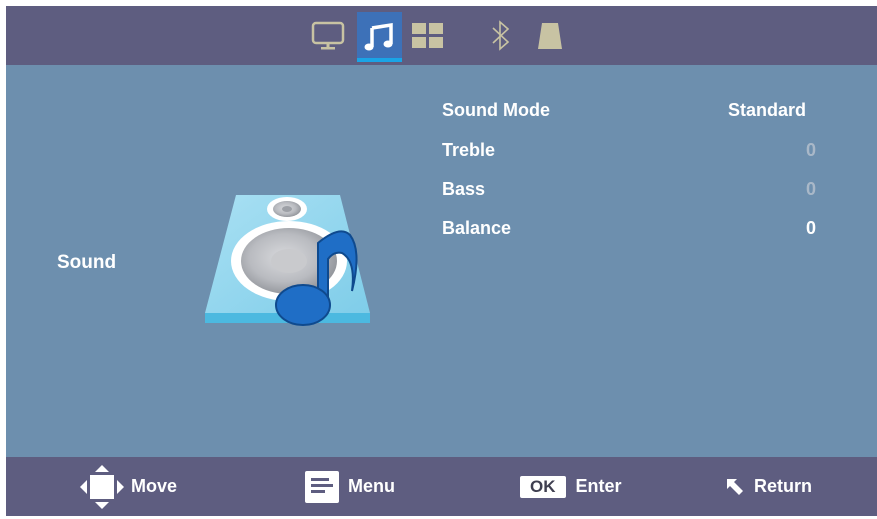  Describe the element at coordinates (464, 189) in the screenshot. I see `bass-label: Bass` at that location.